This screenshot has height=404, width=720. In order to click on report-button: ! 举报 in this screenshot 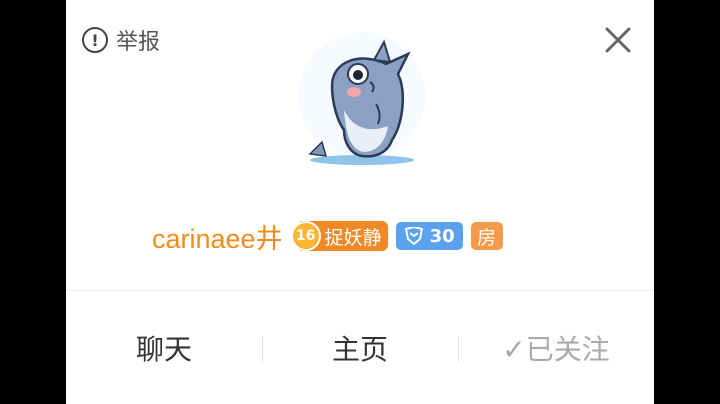, I will do `click(121, 40)`.